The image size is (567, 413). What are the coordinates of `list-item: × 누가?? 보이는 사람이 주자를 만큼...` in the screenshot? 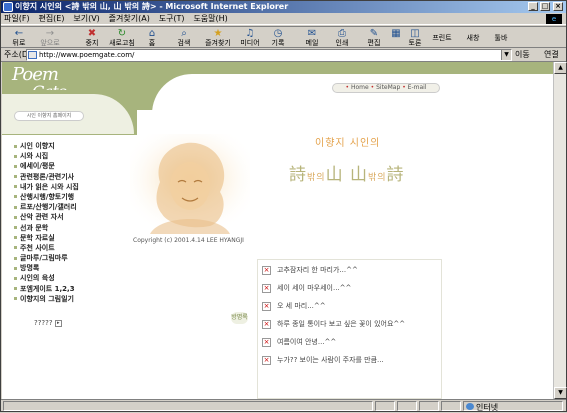 It's located at (323, 360).